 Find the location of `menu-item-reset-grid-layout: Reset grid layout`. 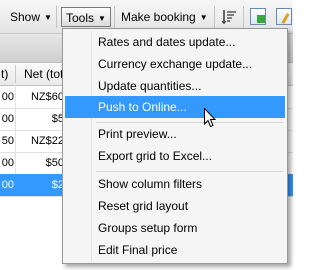

menu-item-reset-grid-layout: Reset grid layout is located at coordinates (175, 206).